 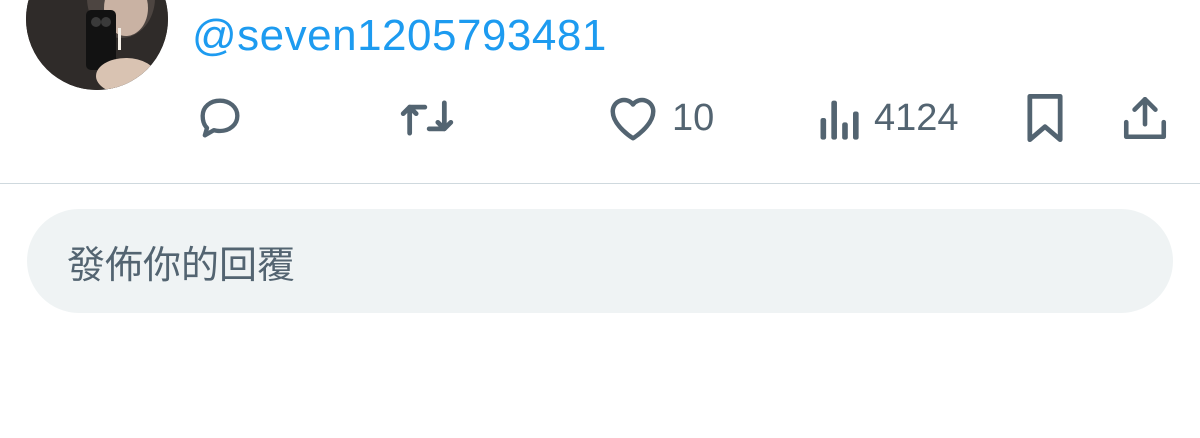 What do you see at coordinates (916, 118) in the screenshot?
I see `views-count: 4124` at bounding box center [916, 118].